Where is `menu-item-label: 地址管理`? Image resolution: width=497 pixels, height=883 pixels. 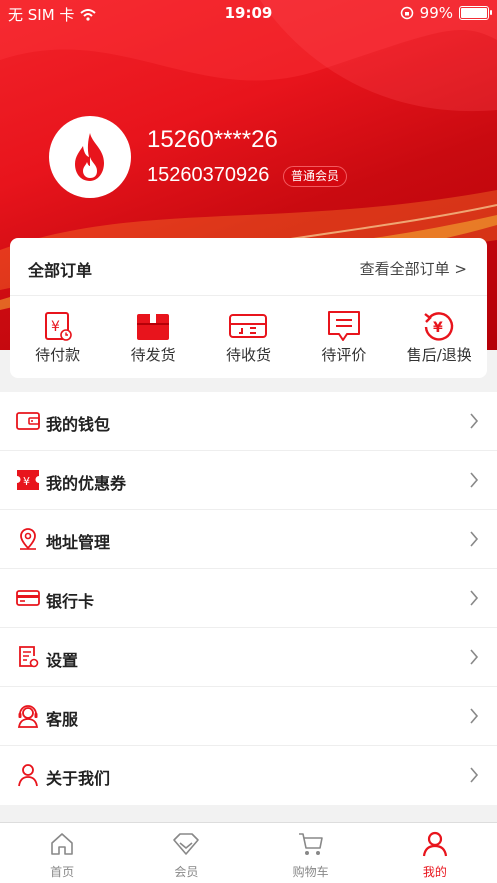
menu-item-label: 地址管理 is located at coordinates (78, 542).